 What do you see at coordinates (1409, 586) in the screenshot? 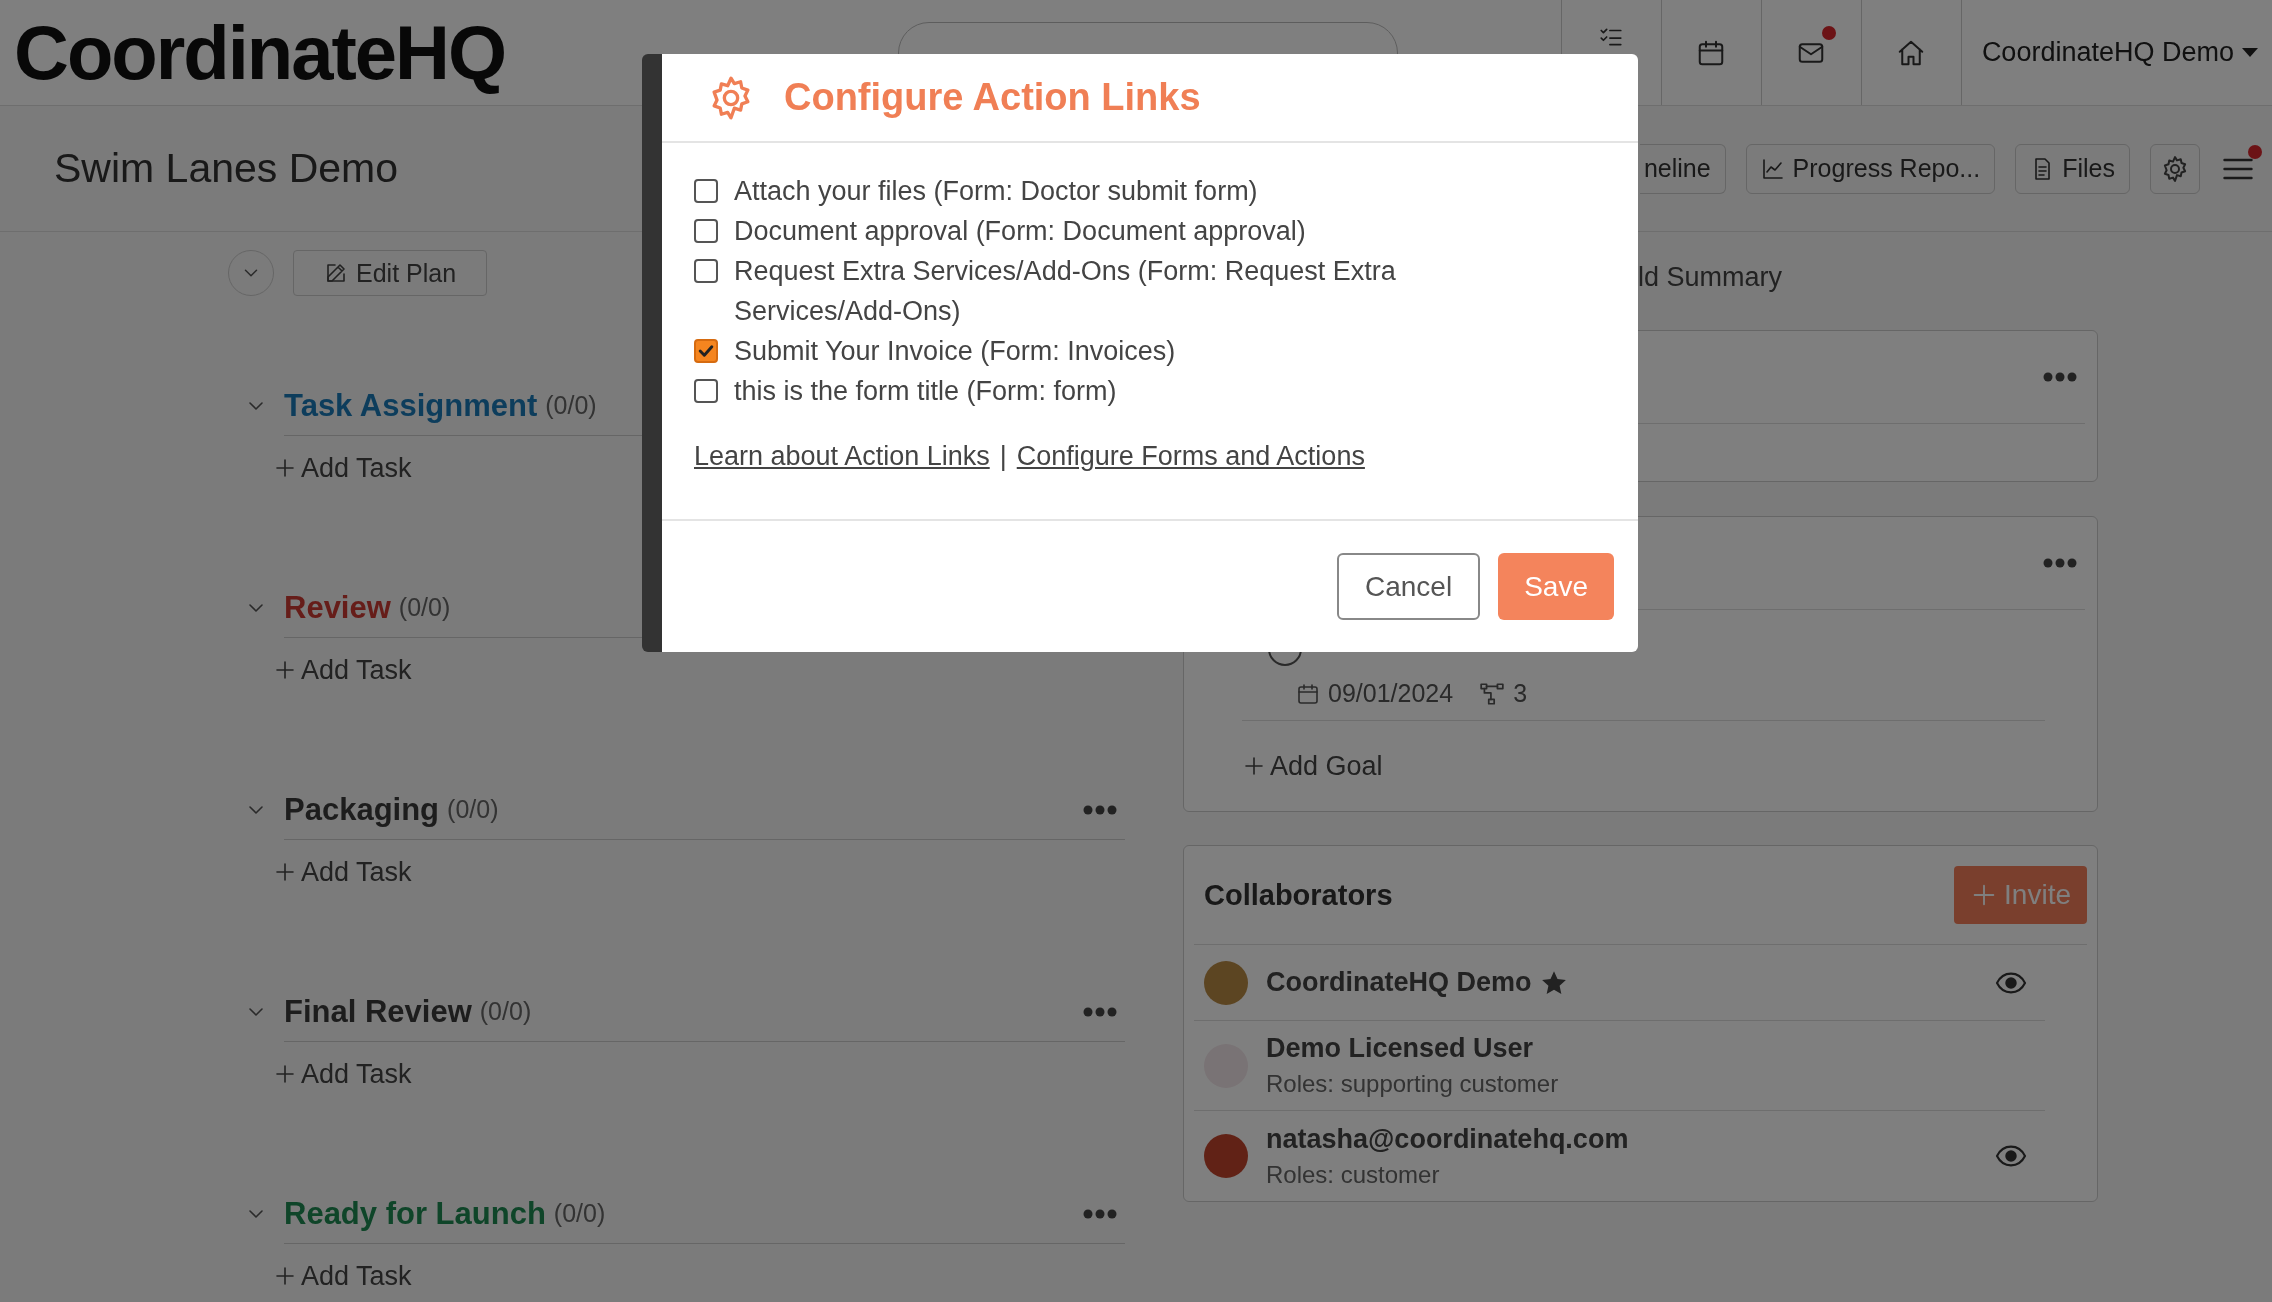
I see `cancel-button: Cancel` at bounding box center [1409, 586].